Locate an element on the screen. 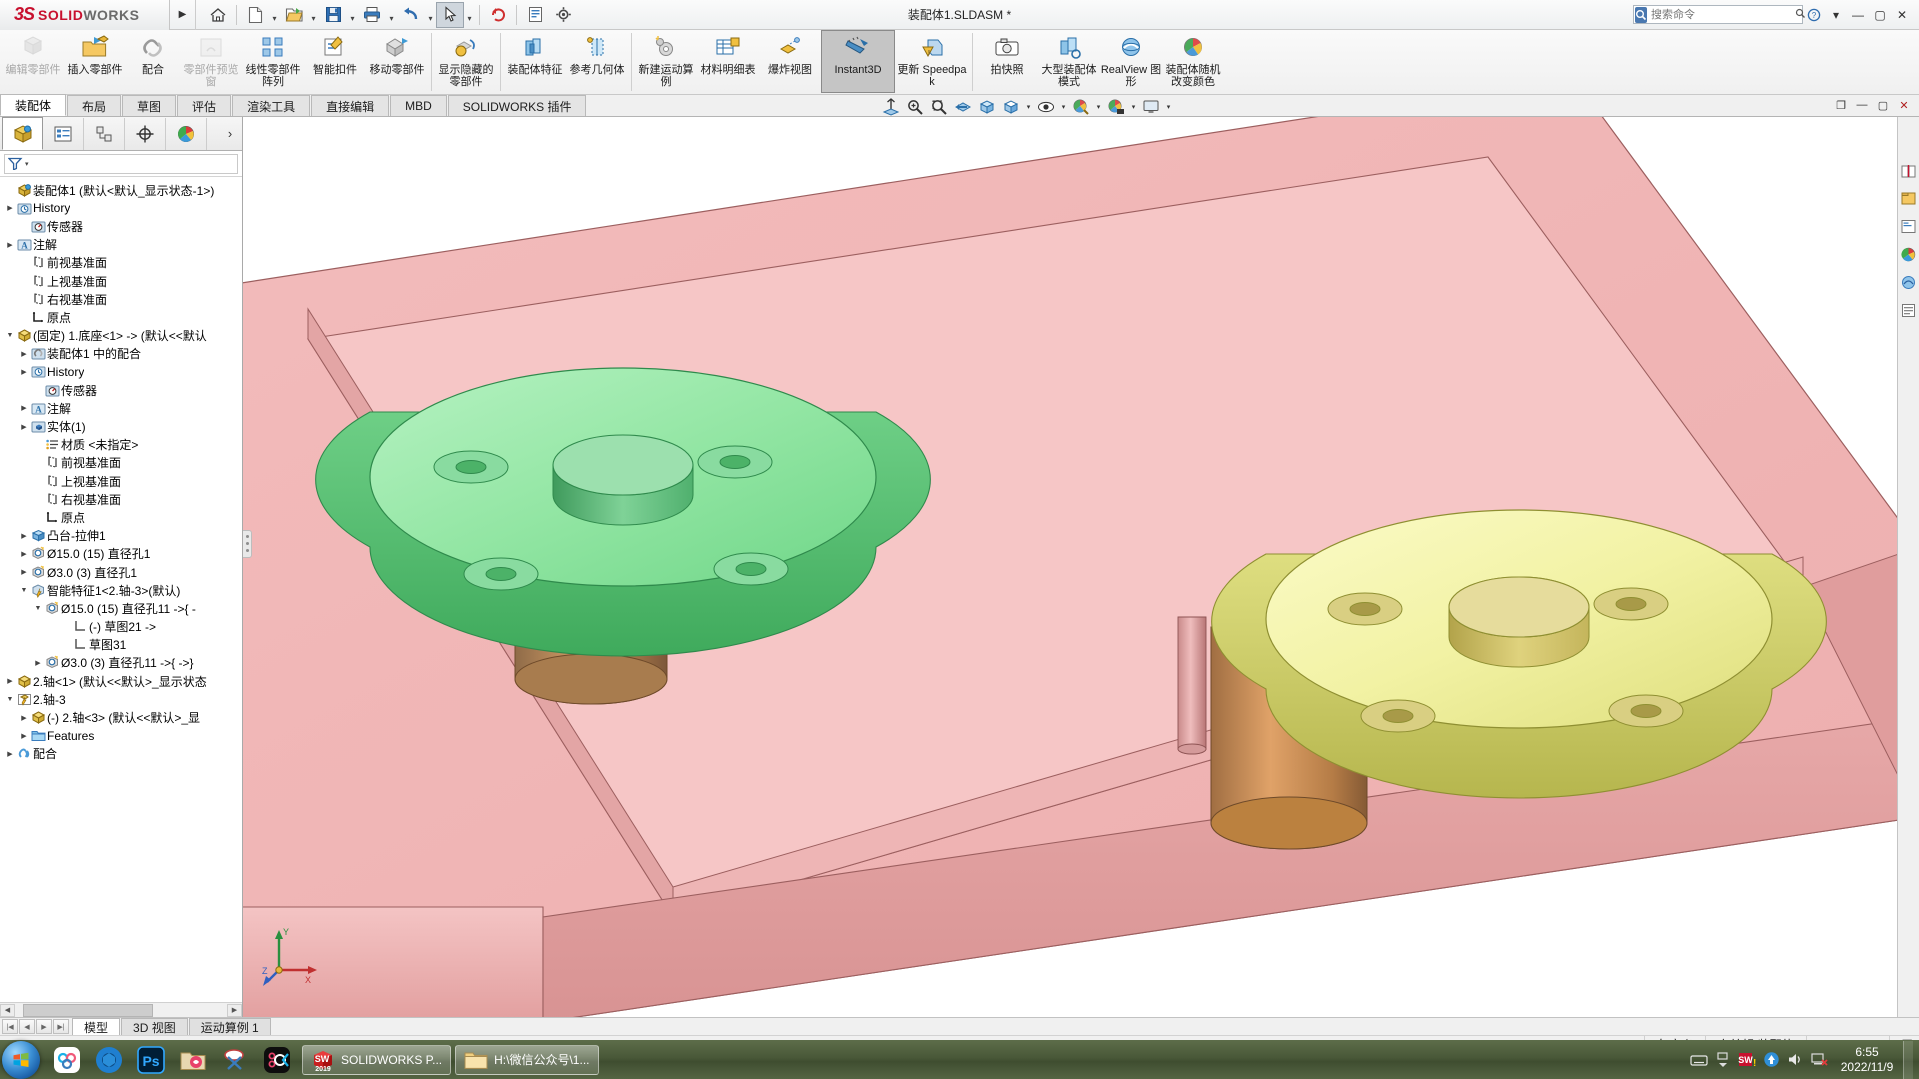 Image resolution: width=1919 pixels, height=1079 pixels. tree-item: ▼ 智能特征1<2.轴-3>(默认) is located at coordinates (121, 590).